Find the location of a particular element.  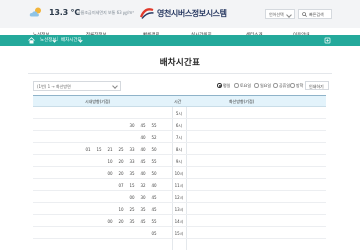

temperature: 13.3 °C is located at coordinates (64, 12).